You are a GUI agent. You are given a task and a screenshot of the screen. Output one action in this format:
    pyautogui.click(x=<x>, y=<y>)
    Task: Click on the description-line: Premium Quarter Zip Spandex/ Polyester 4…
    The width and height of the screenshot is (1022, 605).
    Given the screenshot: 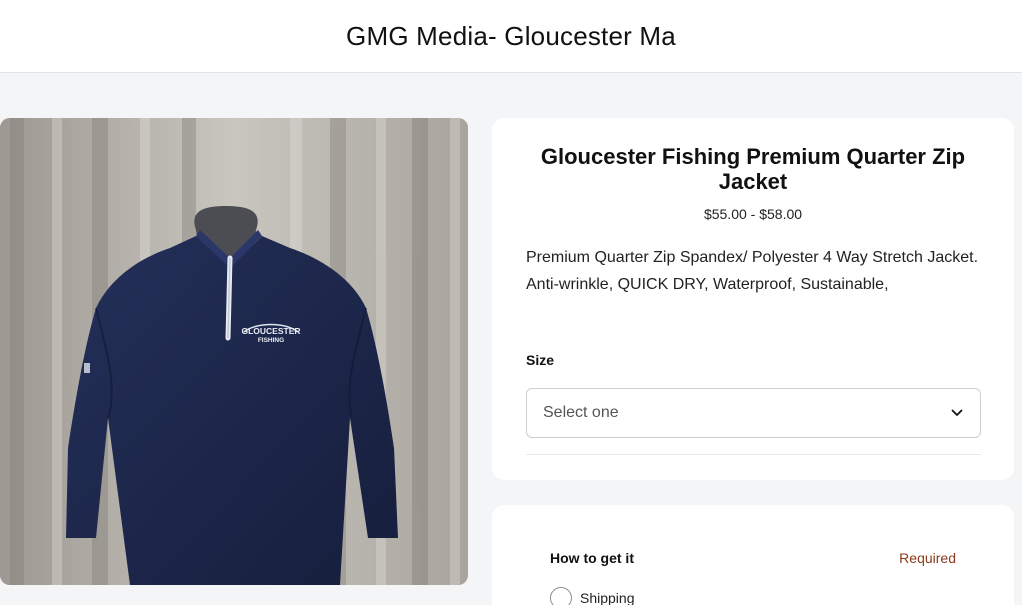 What is the action you would take?
    pyautogui.click(x=752, y=257)
    